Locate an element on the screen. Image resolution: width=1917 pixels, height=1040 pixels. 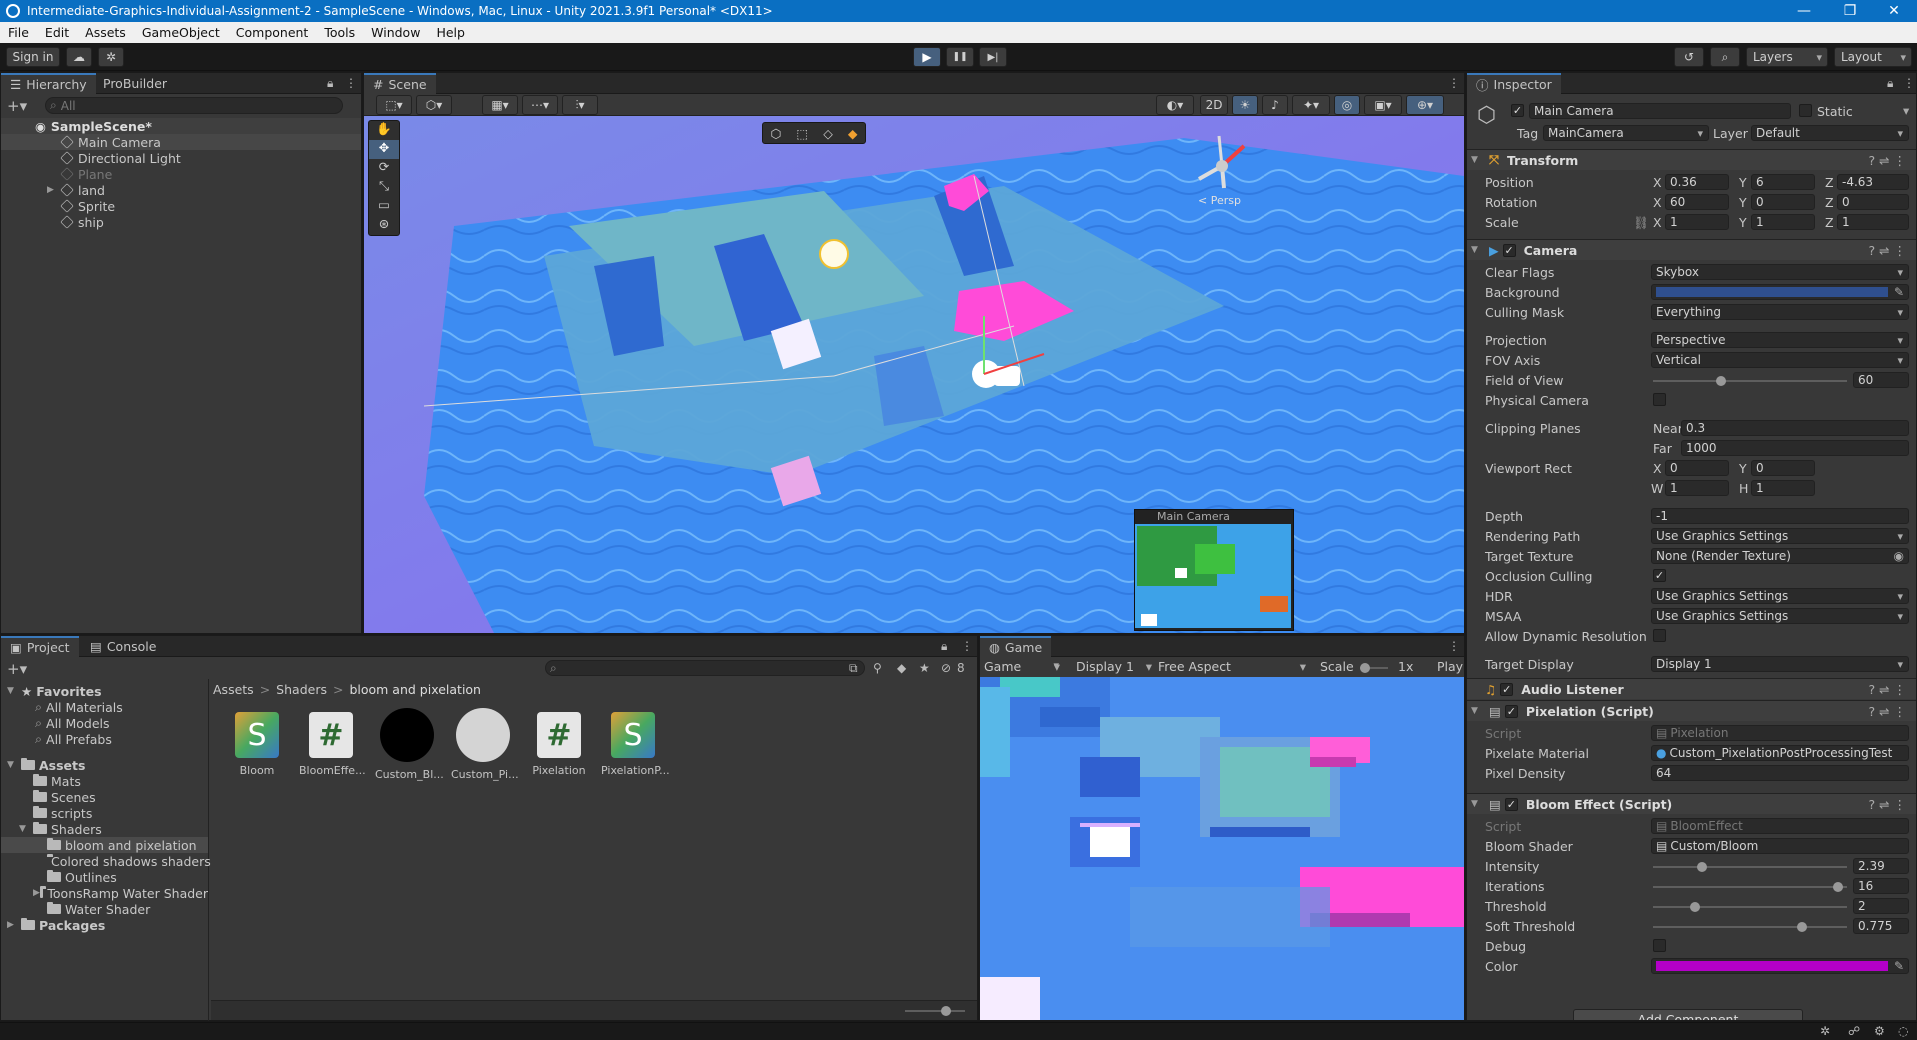
asset-bloom-shader: S Bloom is located at coordinates (257, 744).